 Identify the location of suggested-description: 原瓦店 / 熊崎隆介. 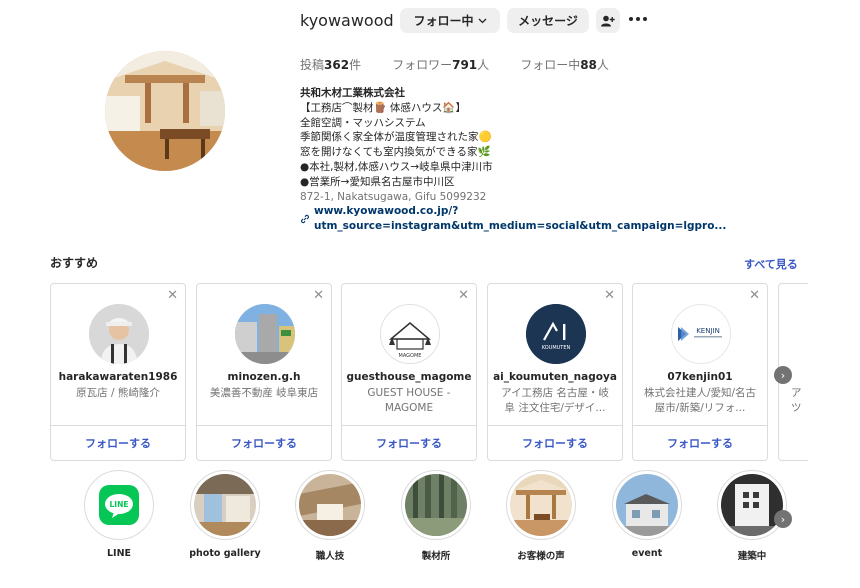
(118, 393).